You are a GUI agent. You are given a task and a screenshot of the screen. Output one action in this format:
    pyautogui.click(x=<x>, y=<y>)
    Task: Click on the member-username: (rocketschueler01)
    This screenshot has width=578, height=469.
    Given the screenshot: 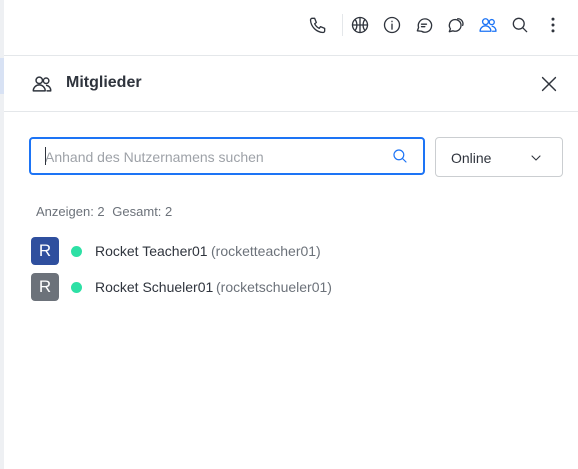 What is the action you would take?
    pyautogui.click(x=274, y=287)
    